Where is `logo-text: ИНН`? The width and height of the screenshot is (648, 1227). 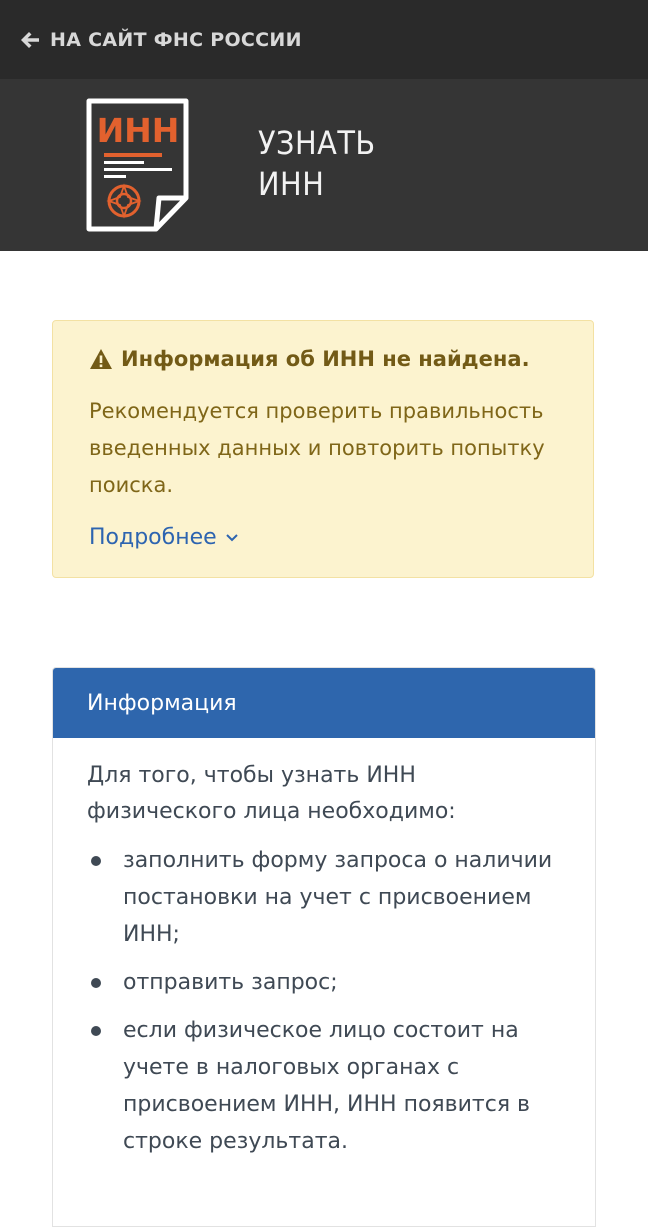
logo-text: ИНН is located at coordinates (138, 130).